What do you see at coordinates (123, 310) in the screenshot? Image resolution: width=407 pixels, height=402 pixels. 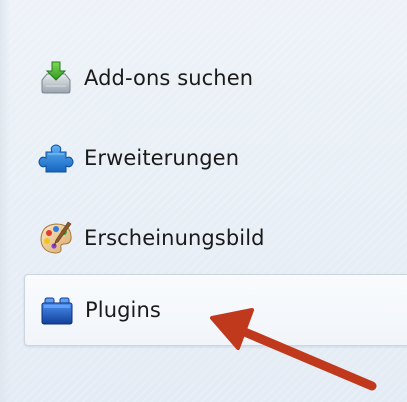 I see `sidebar-item-label: Plugins` at bounding box center [123, 310].